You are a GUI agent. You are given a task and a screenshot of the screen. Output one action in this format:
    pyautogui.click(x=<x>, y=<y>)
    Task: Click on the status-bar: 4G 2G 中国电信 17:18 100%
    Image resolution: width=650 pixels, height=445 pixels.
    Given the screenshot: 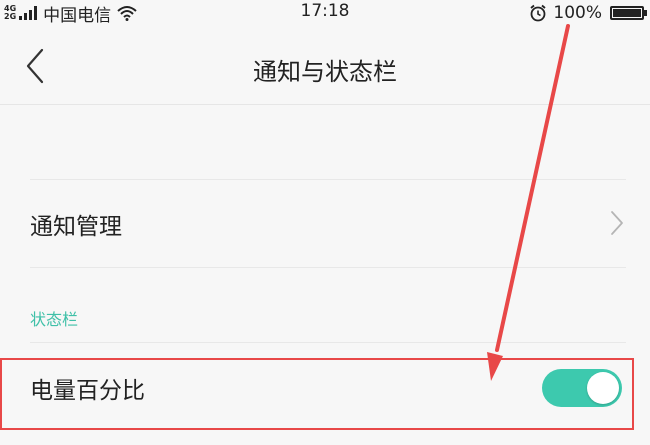 What is the action you would take?
    pyautogui.click(x=325, y=13)
    